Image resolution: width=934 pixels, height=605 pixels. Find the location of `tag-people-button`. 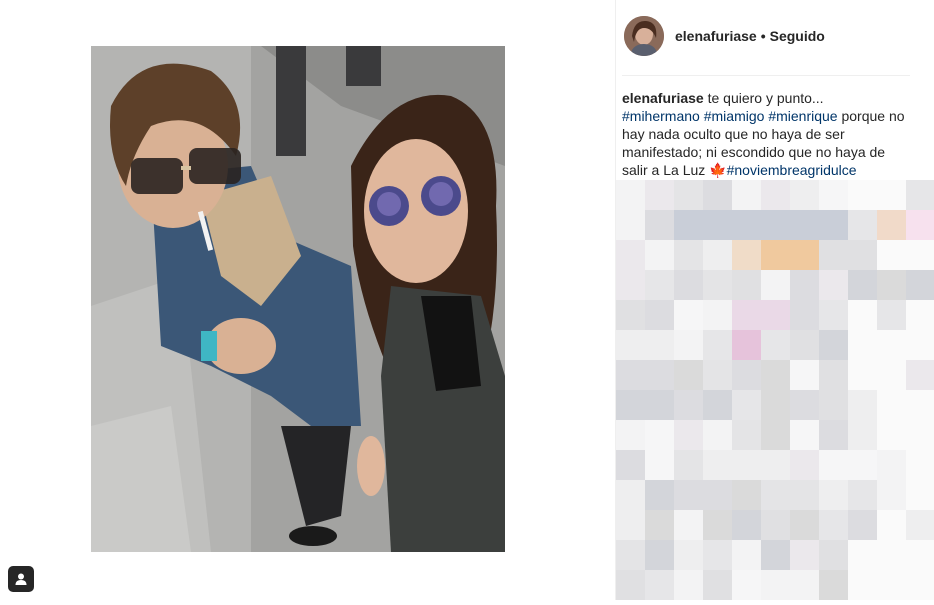

tag-people-button is located at coordinates (21, 579).